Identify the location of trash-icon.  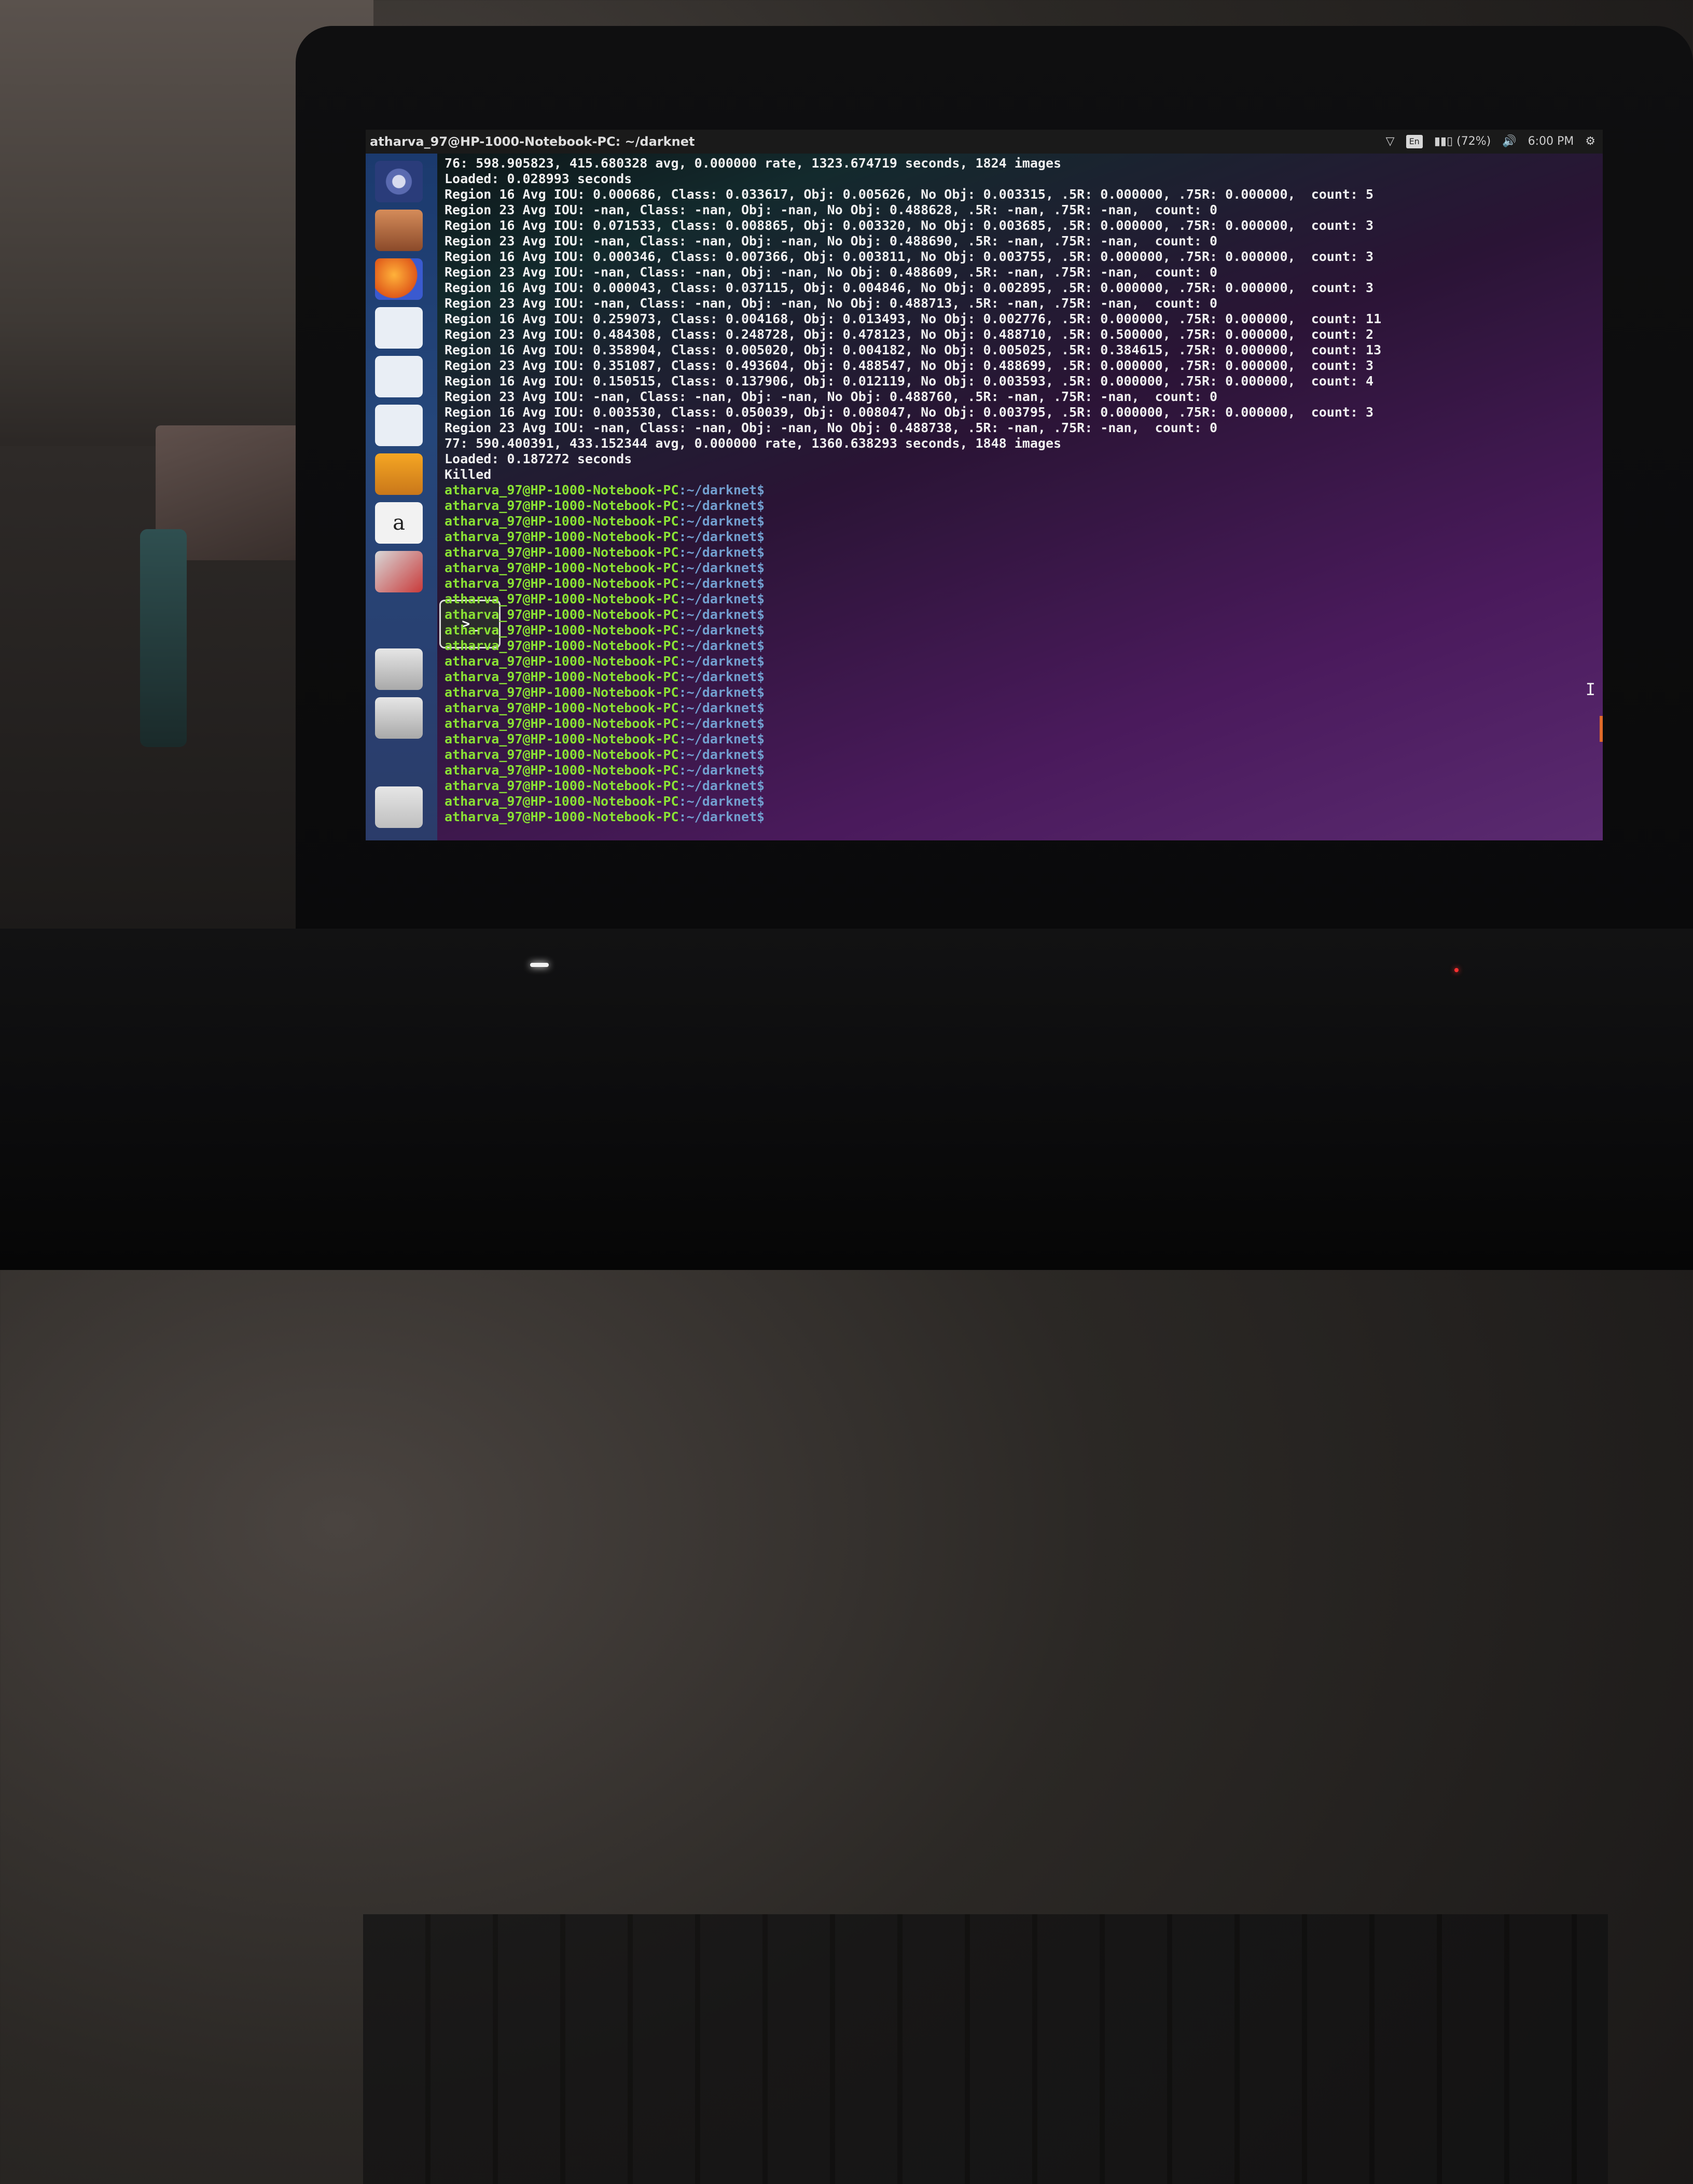
(399, 807).